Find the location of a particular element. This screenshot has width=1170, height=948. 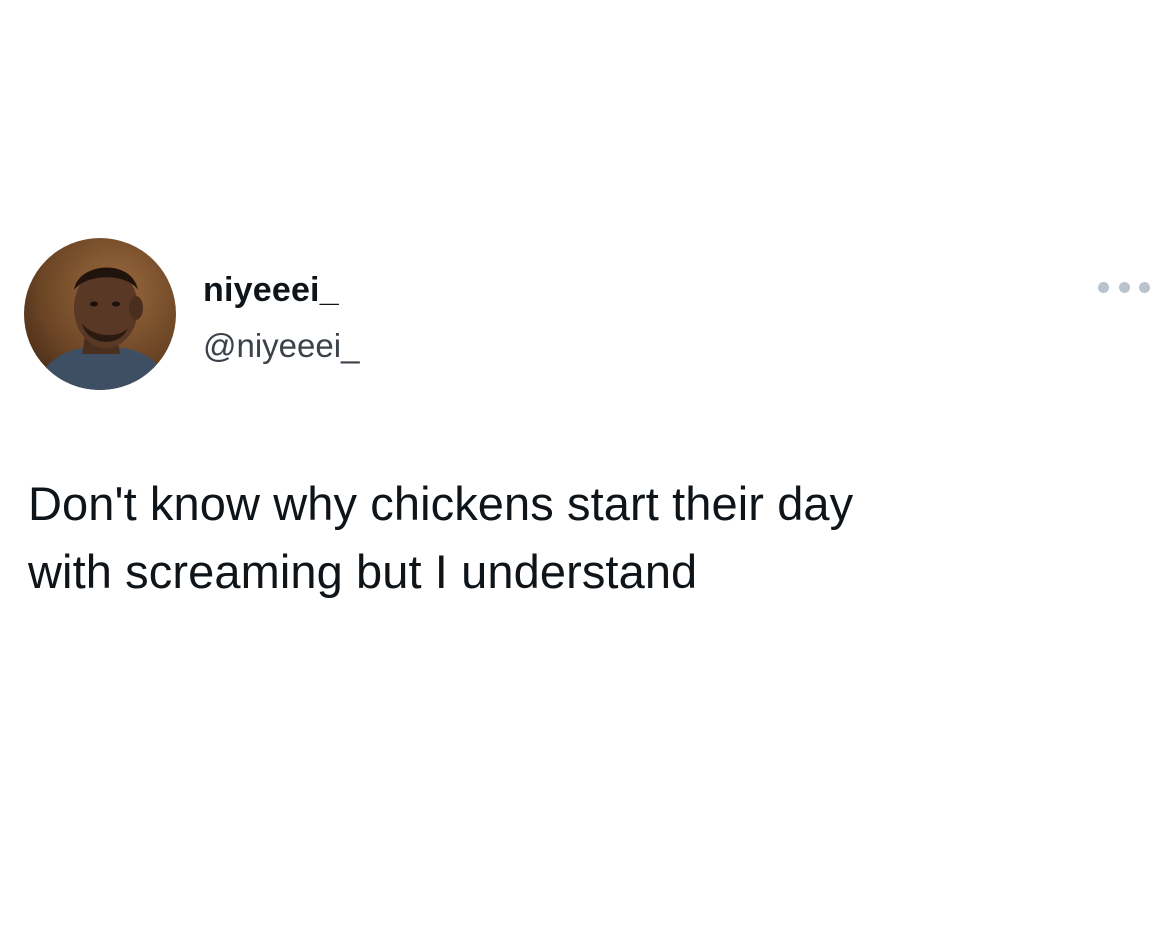

more-options-icon is located at coordinates (1124, 287).